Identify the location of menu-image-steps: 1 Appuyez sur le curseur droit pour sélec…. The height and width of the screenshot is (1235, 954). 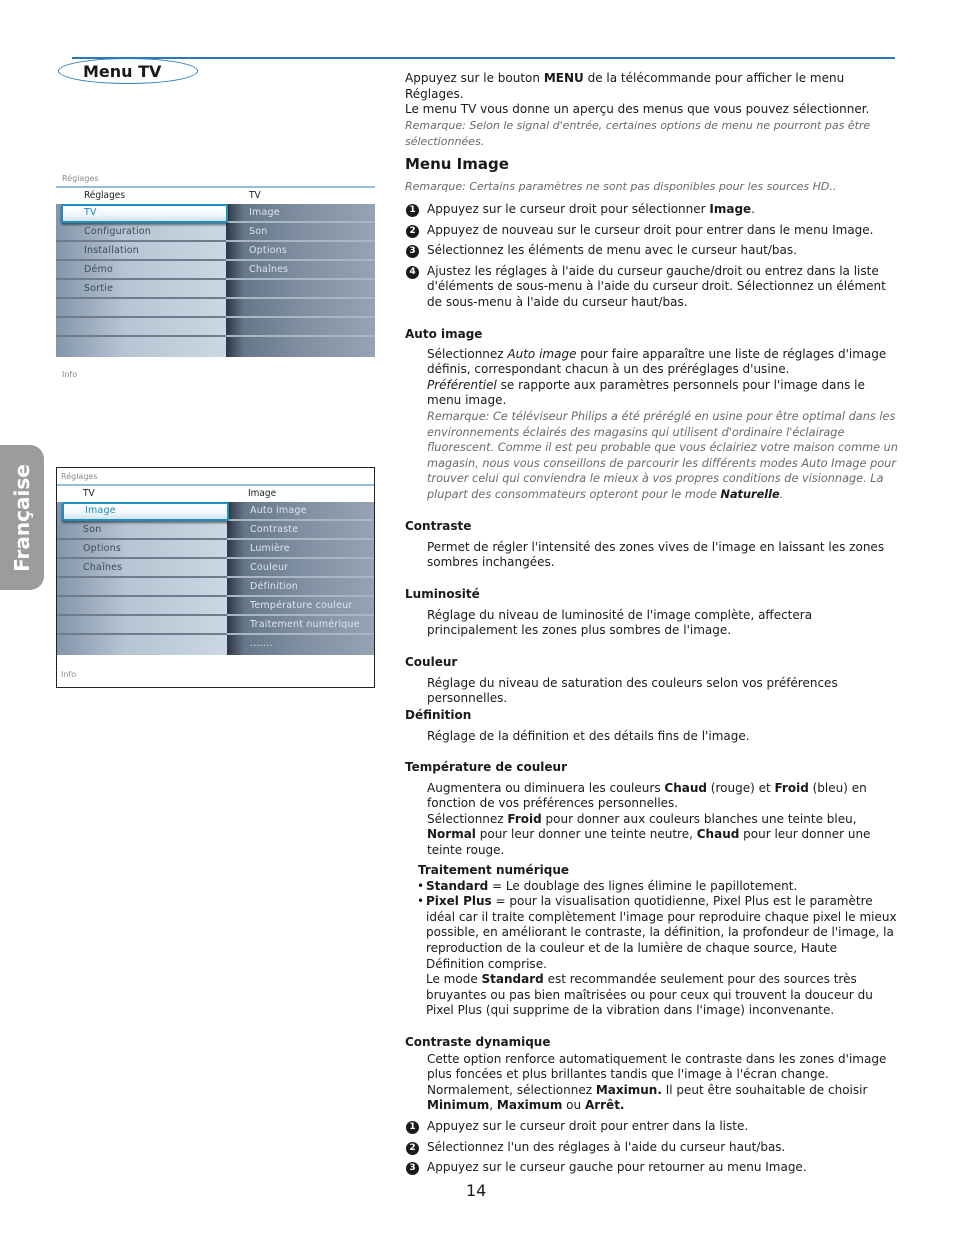
(652, 256).